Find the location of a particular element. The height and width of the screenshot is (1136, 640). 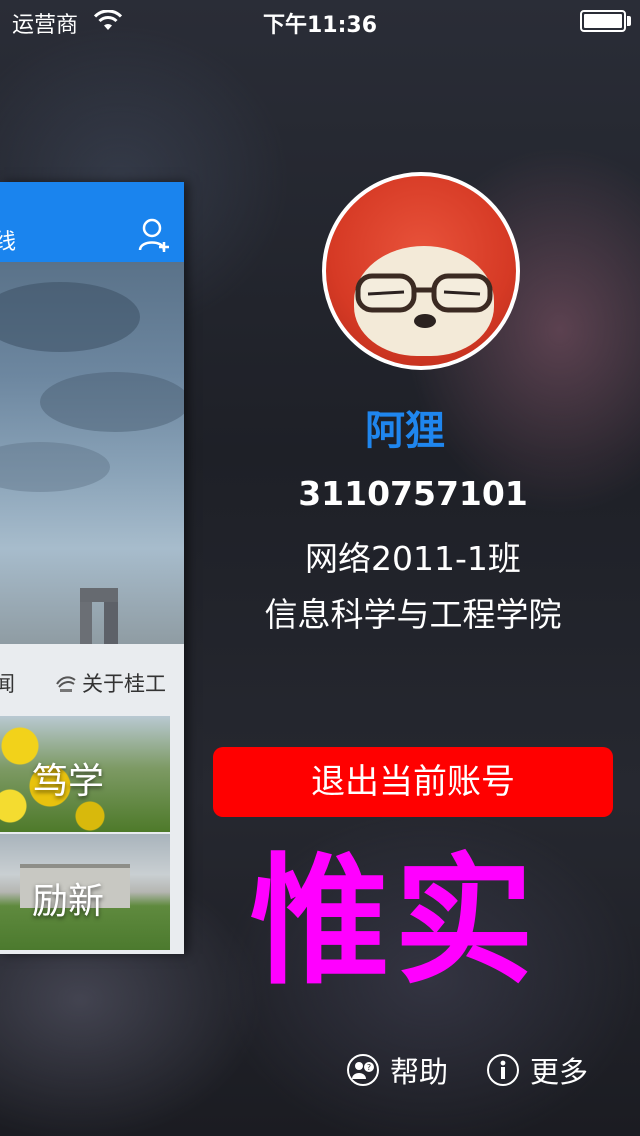

menu-item-about: 关于桂工 is located at coordinates (124, 683).